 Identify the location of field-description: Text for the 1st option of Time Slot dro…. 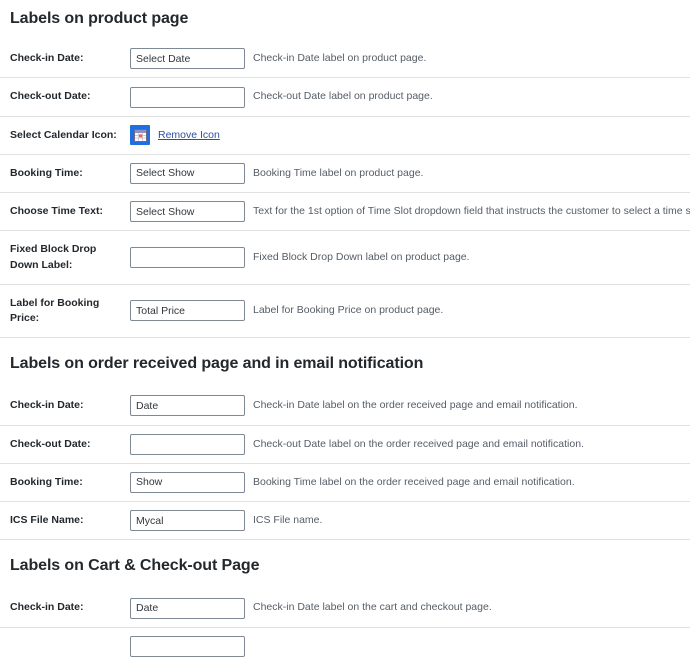
(471, 211).